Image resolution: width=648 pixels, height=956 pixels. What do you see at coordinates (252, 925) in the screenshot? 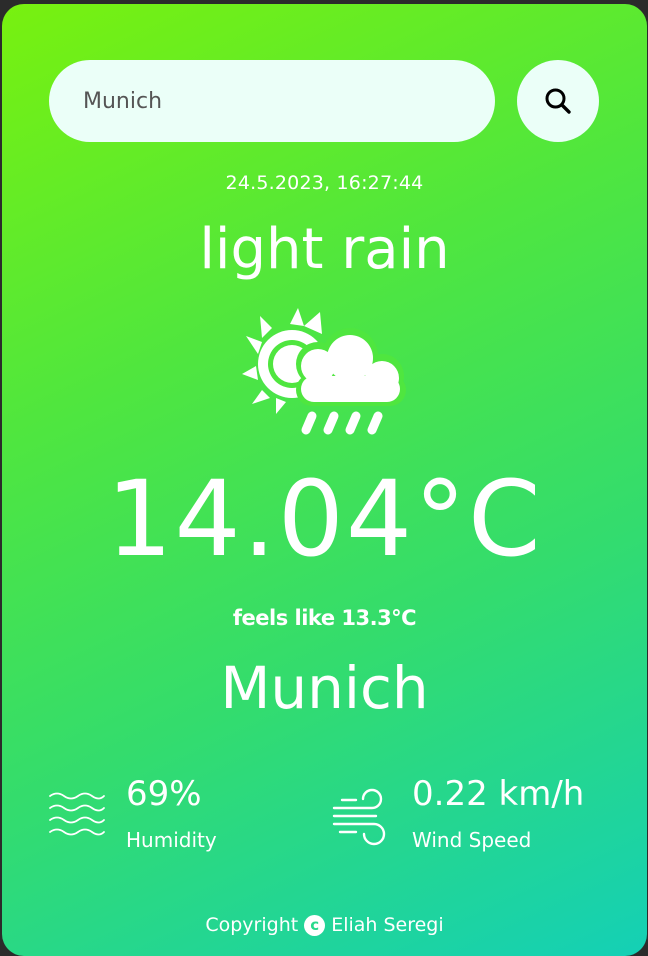
I see `copyright-label: Copyright` at bounding box center [252, 925].